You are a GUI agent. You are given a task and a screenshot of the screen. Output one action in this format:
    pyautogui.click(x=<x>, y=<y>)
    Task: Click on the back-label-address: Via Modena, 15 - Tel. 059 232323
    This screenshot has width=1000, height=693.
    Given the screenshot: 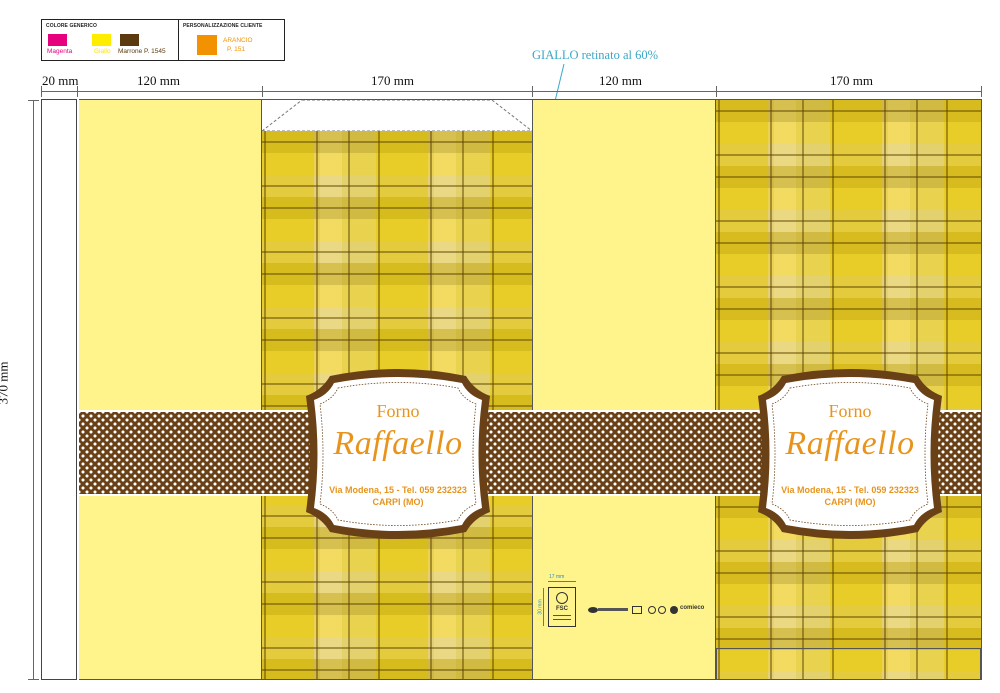 What is the action you would take?
    pyautogui.click(x=850, y=490)
    